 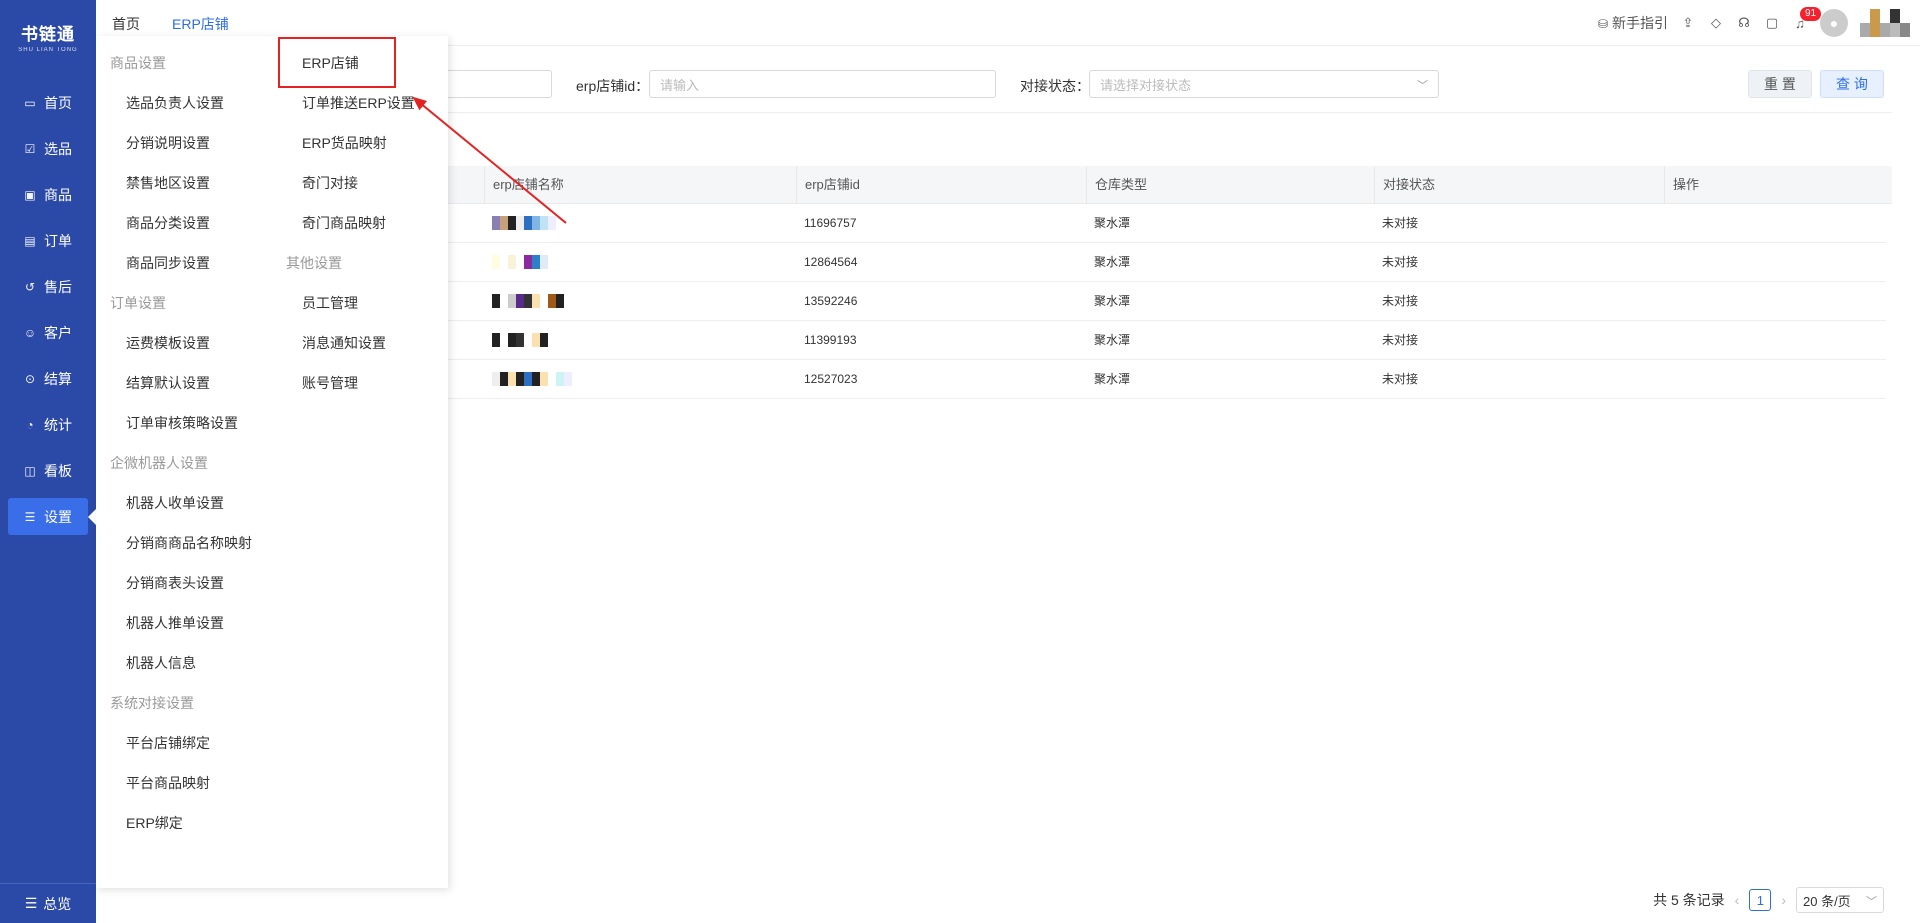 I want to click on guide-link: ⛁ 新手指引, so click(x=1633, y=23).